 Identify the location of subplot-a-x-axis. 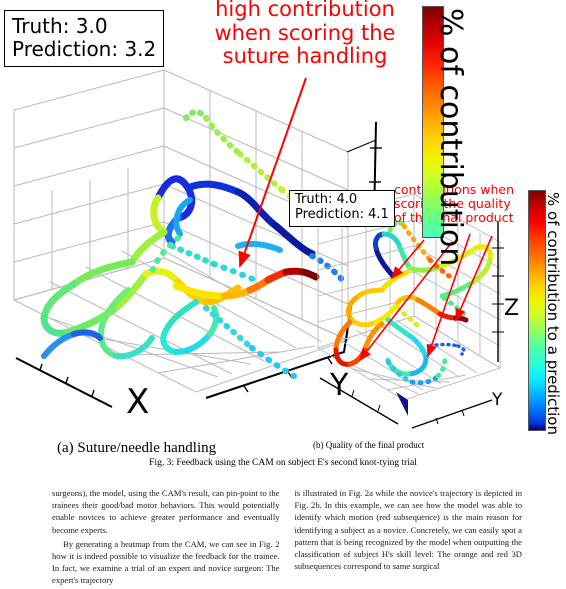
(64, 382).